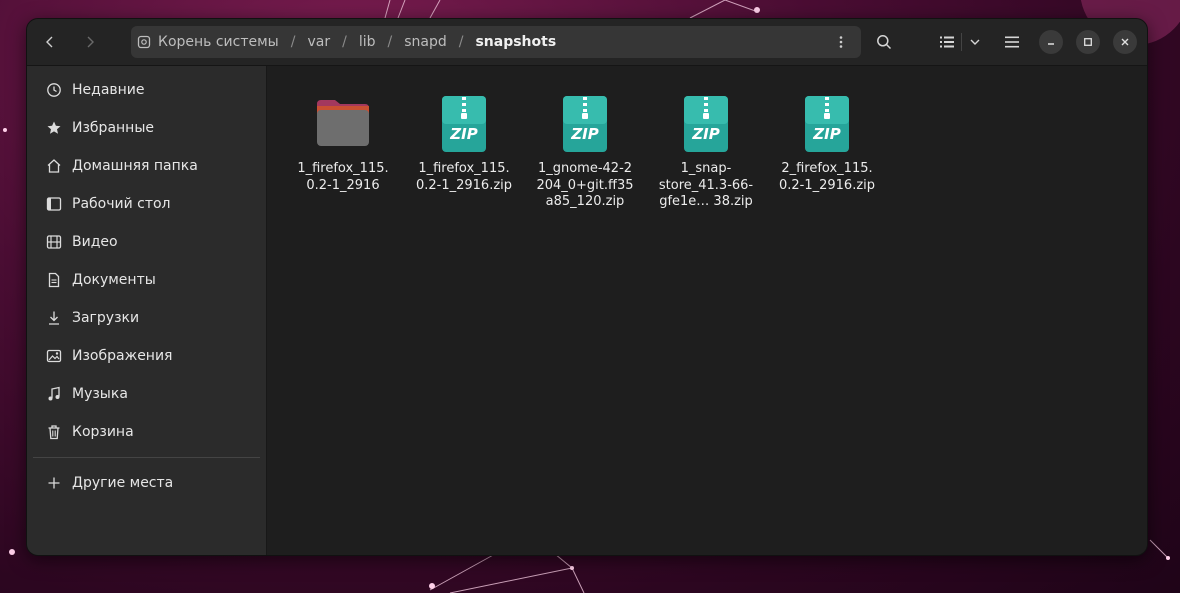 Image resolution: width=1180 pixels, height=593 pixels. I want to click on sidebar-item-label: Видео, so click(95, 242).